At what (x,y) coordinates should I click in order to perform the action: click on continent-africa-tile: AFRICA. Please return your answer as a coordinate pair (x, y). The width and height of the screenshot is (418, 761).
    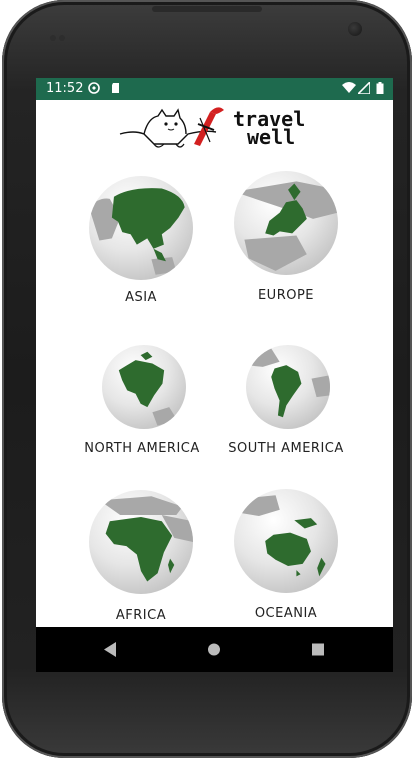
    Looking at the image, I should click on (126, 556).